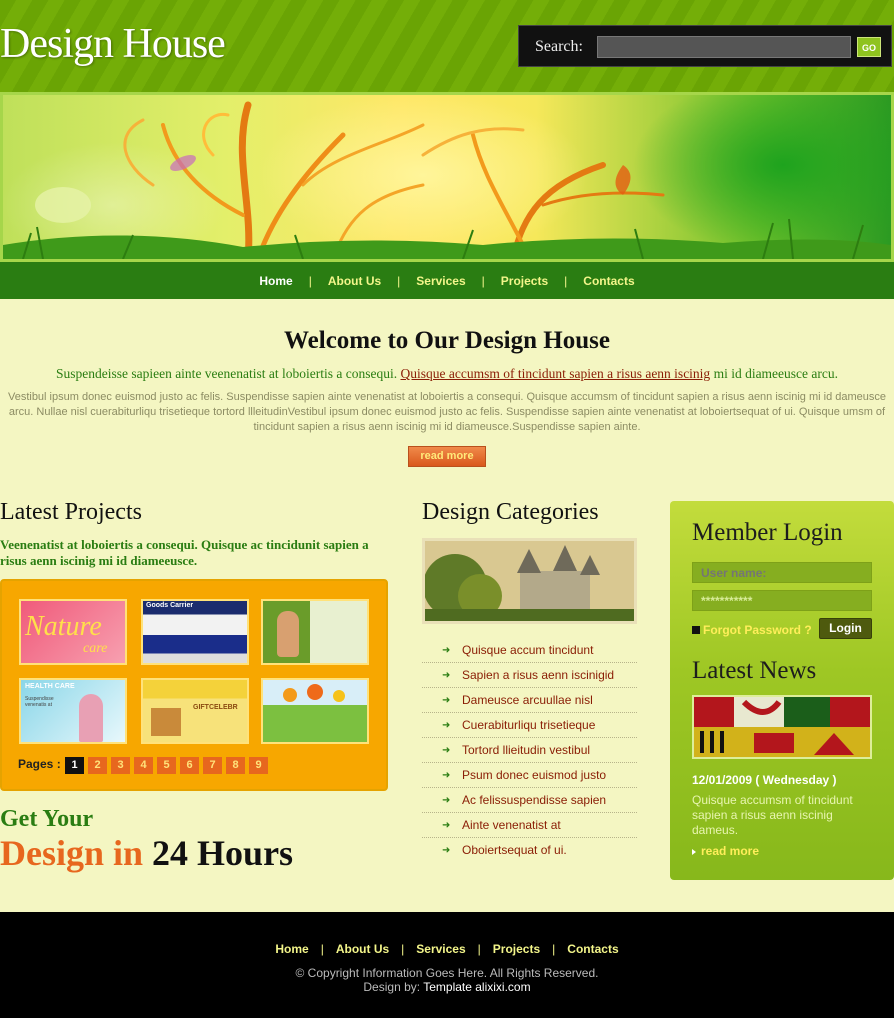  Describe the element at coordinates (782, 600) in the screenshot. I see `password-field` at that location.